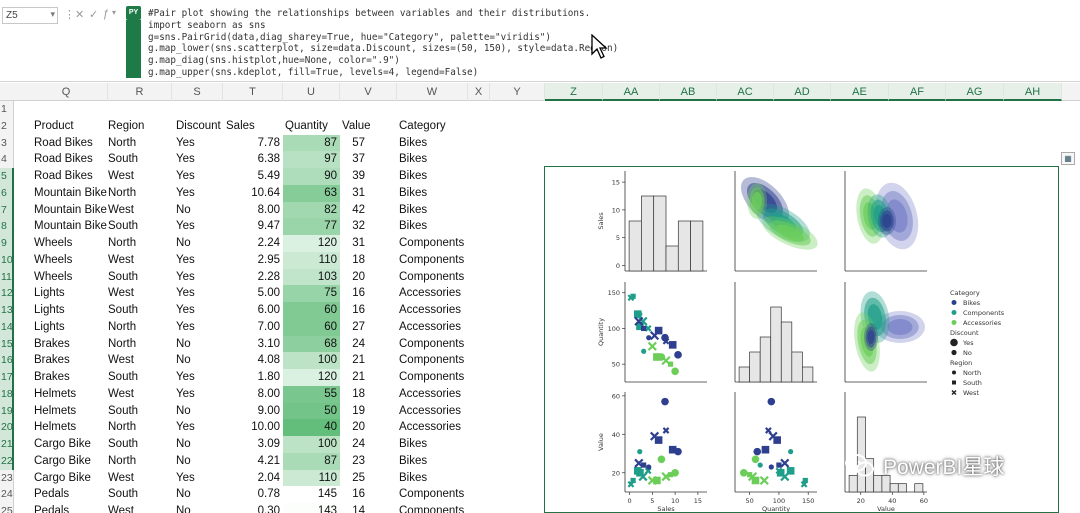 The image size is (1080, 513). What do you see at coordinates (253, 92) in the screenshot?
I see `column-header-t: T` at bounding box center [253, 92].